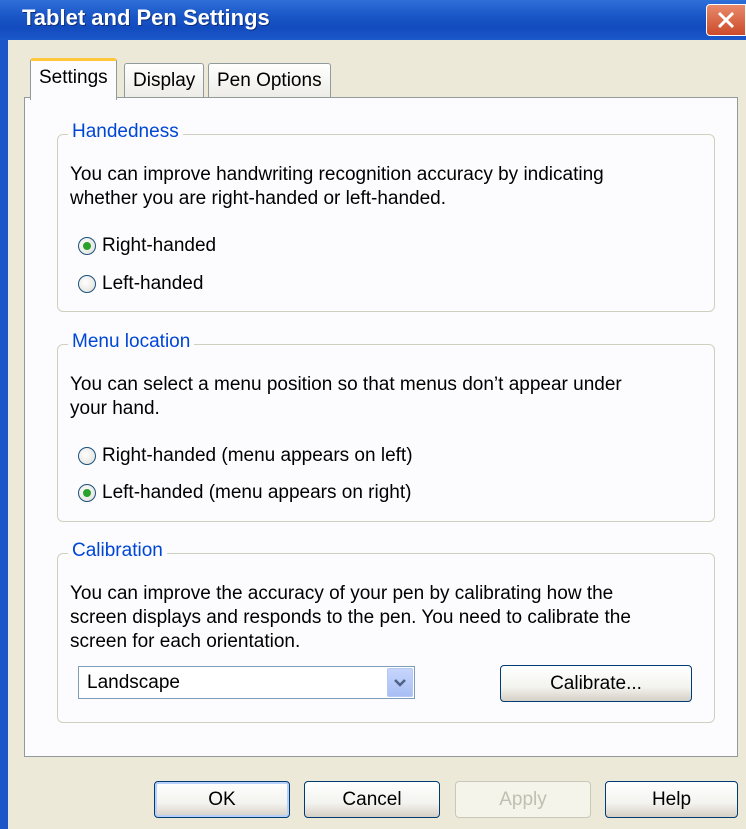 The image size is (746, 829). What do you see at coordinates (373, 20) in the screenshot?
I see `title-bar: Tablet and Pen Settings` at bounding box center [373, 20].